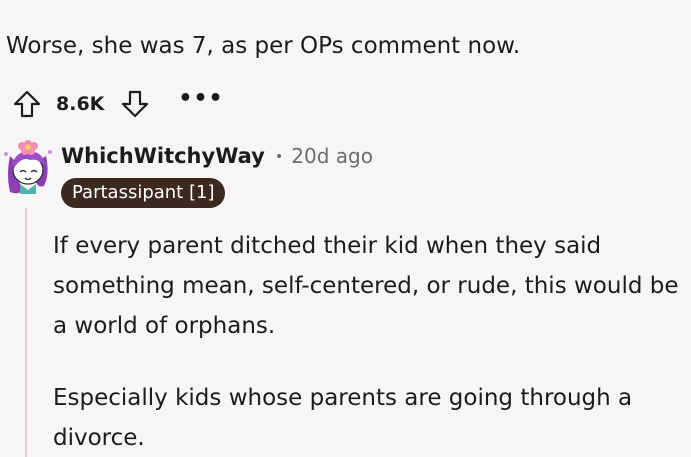  I want to click on arrow-up-icon, so click(27, 104).